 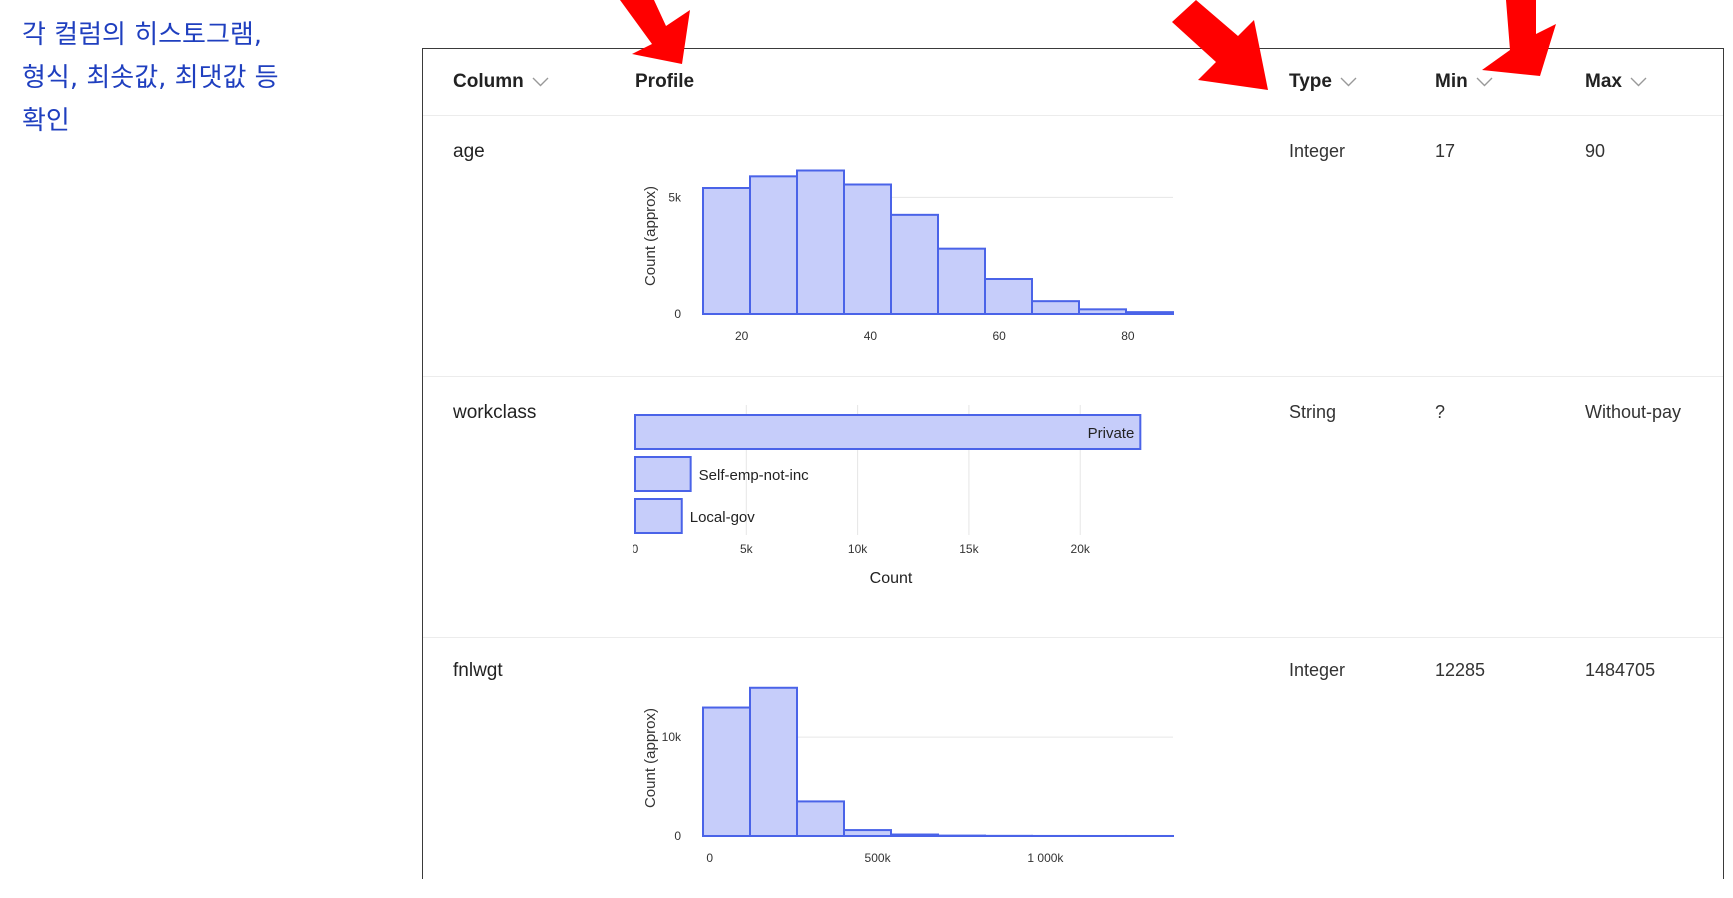 I want to click on header-column: Column, so click(x=501, y=82).